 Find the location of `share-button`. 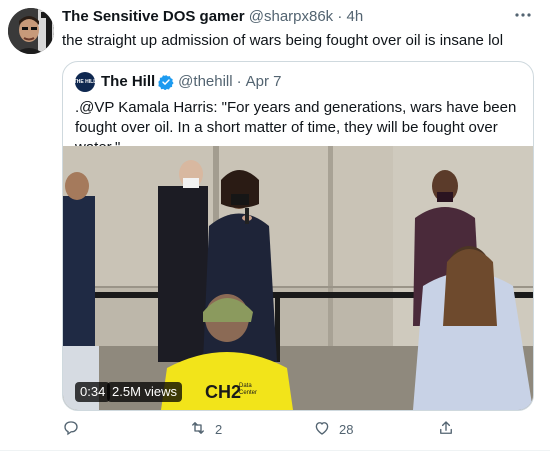

share-button is located at coordinates (450, 429).